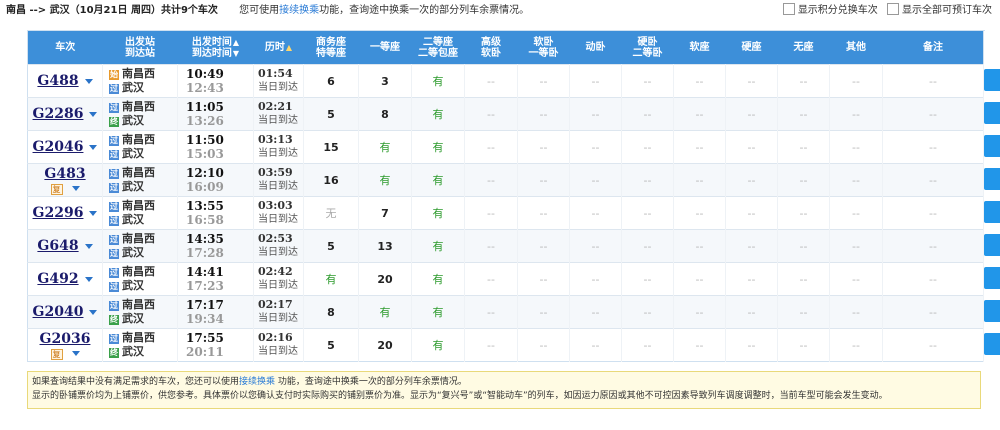  What do you see at coordinates (58, 114) in the screenshot?
I see `train-number-link: G2286` at bounding box center [58, 114].